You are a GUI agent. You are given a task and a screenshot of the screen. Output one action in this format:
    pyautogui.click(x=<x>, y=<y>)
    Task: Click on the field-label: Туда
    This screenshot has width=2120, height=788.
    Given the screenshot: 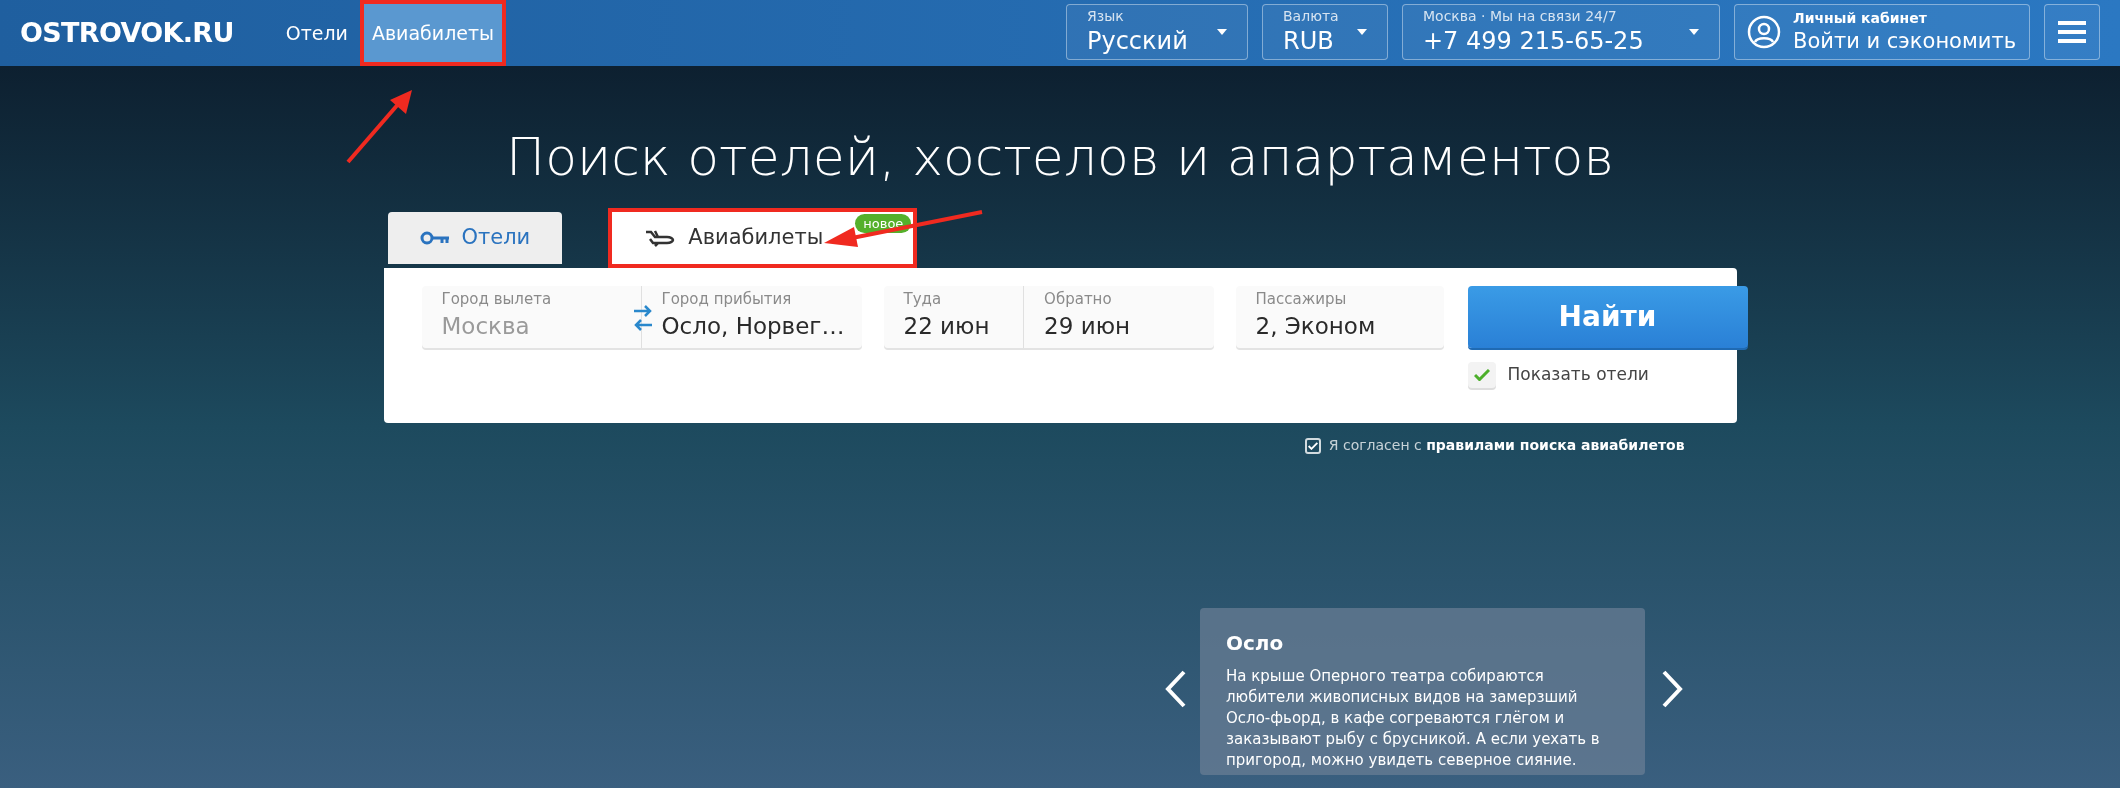 What is the action you would take?
    pyautogui.click(x=923, y=300)
    